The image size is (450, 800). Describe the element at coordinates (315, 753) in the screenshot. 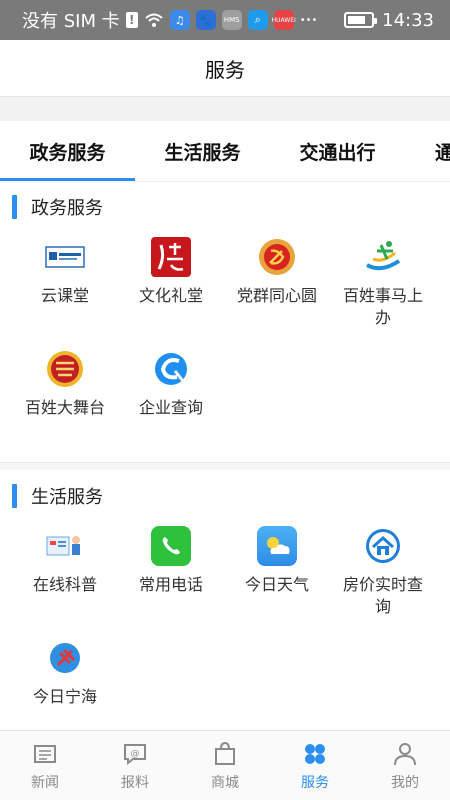

I see `service-icon` at that location.